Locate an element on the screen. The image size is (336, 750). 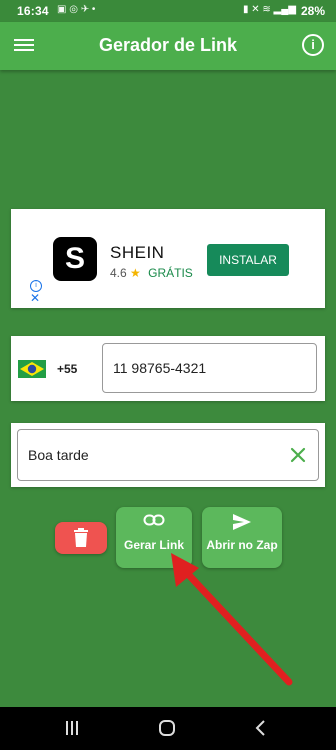
delete-button is located at coordinates (81, 538).